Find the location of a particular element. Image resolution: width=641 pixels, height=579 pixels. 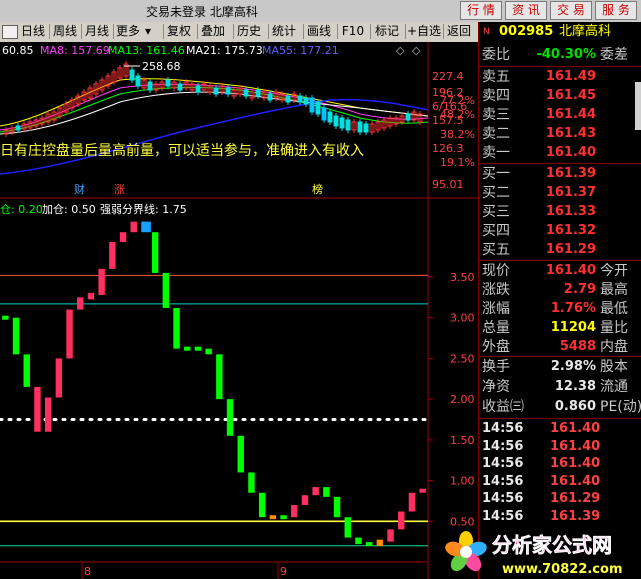

bid-label: 买三 is located at coordinates (496, 212).